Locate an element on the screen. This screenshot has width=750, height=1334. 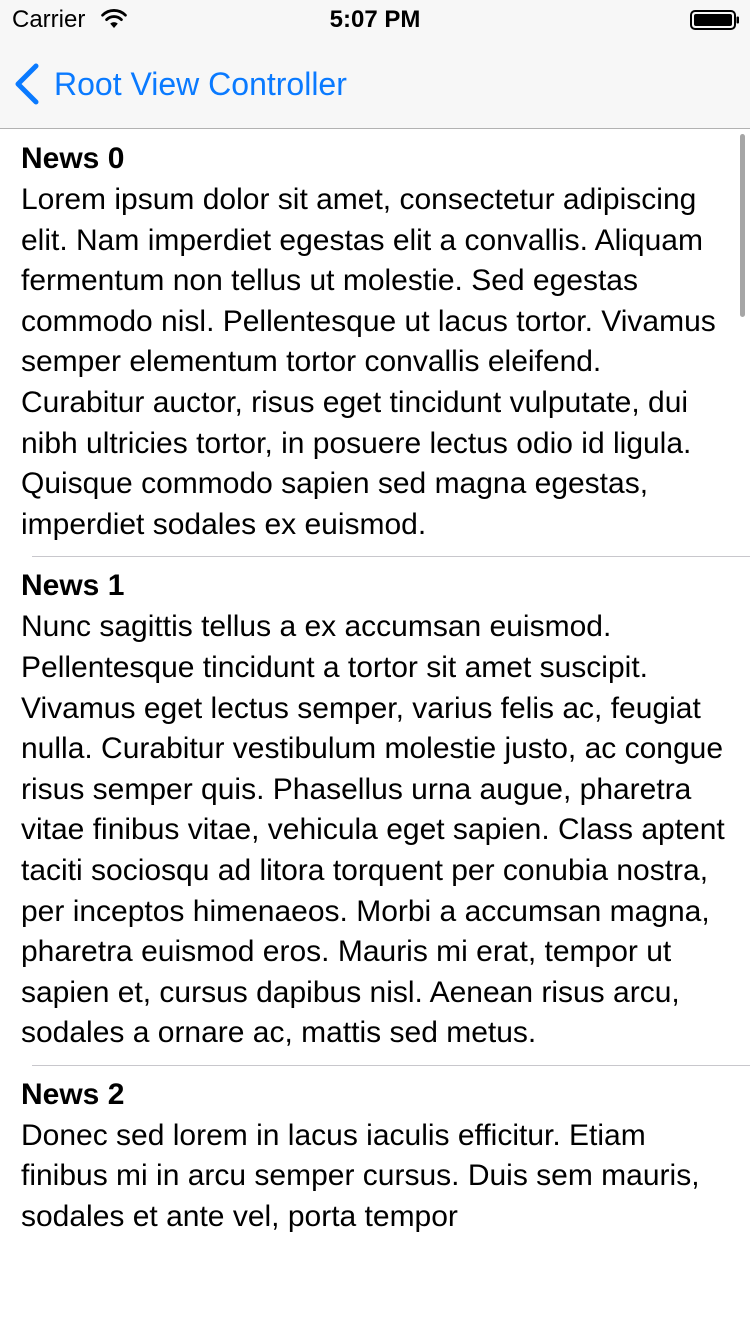
news-title: News 1 is located at coordinates (73, 586).